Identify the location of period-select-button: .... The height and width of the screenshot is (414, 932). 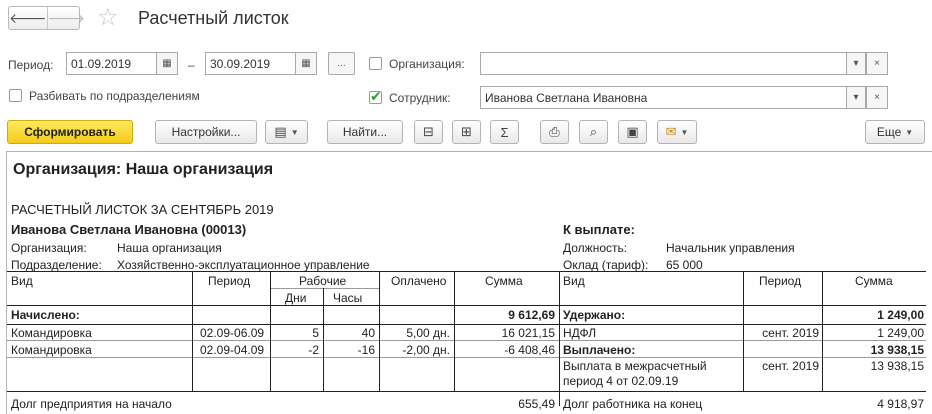
(341, 63).